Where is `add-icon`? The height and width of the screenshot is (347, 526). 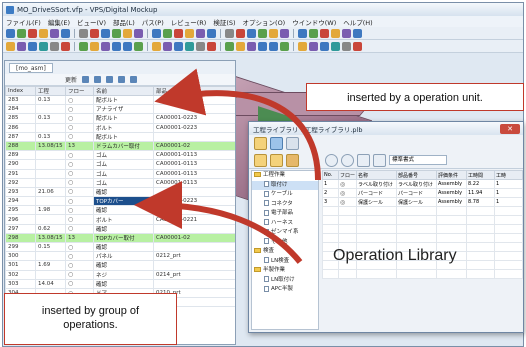
add-icon is located at coordinates (331, 160).